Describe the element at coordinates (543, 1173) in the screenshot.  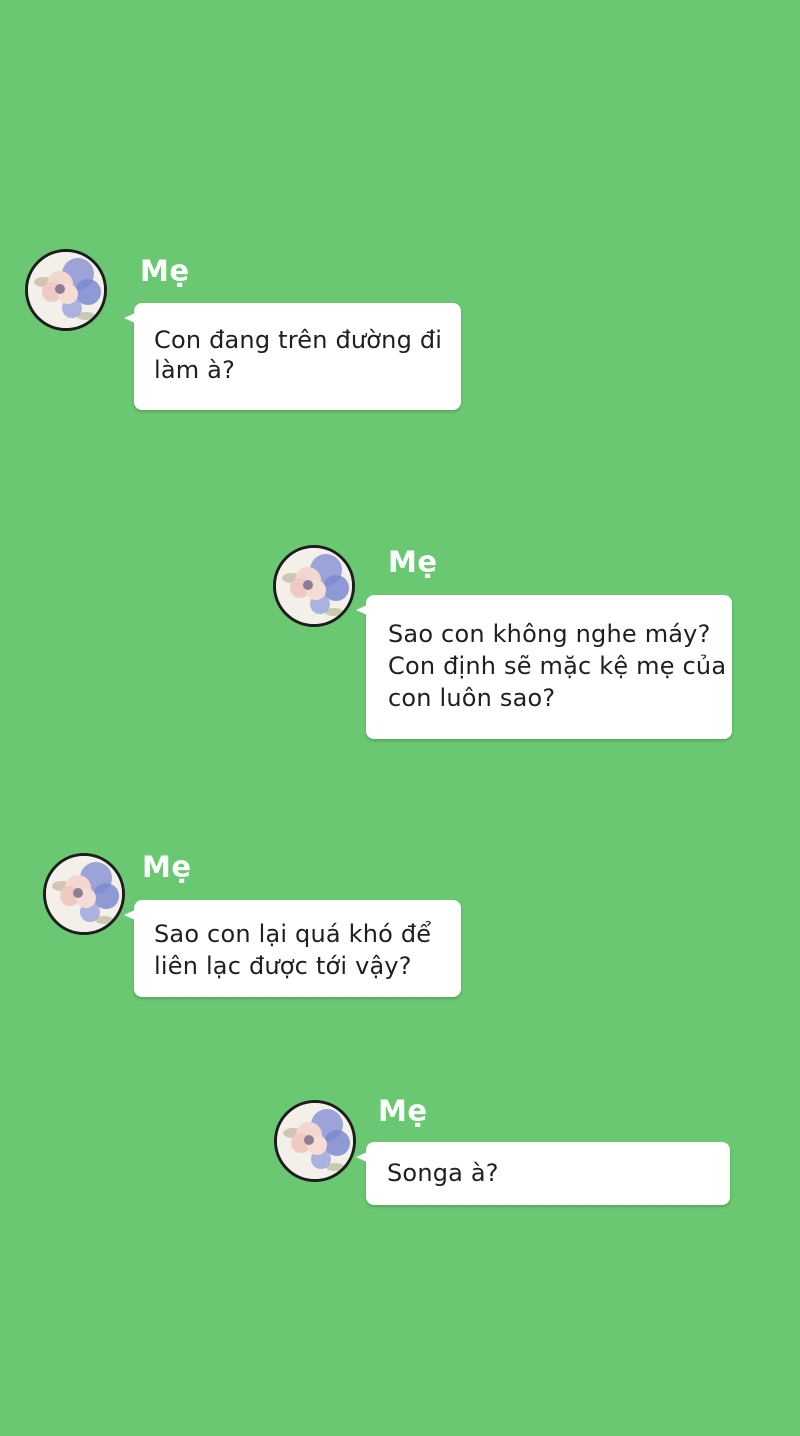
I see `message-bubble: Songa à?` at that location.